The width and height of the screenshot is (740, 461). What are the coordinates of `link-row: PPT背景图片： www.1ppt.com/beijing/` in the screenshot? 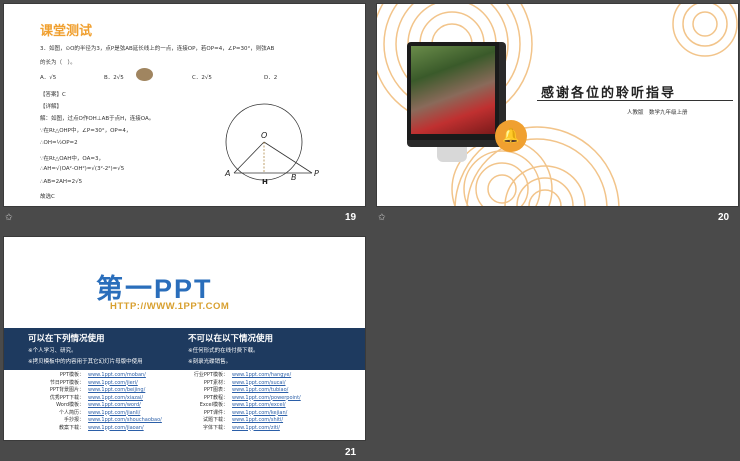 It's located at (92, 389).